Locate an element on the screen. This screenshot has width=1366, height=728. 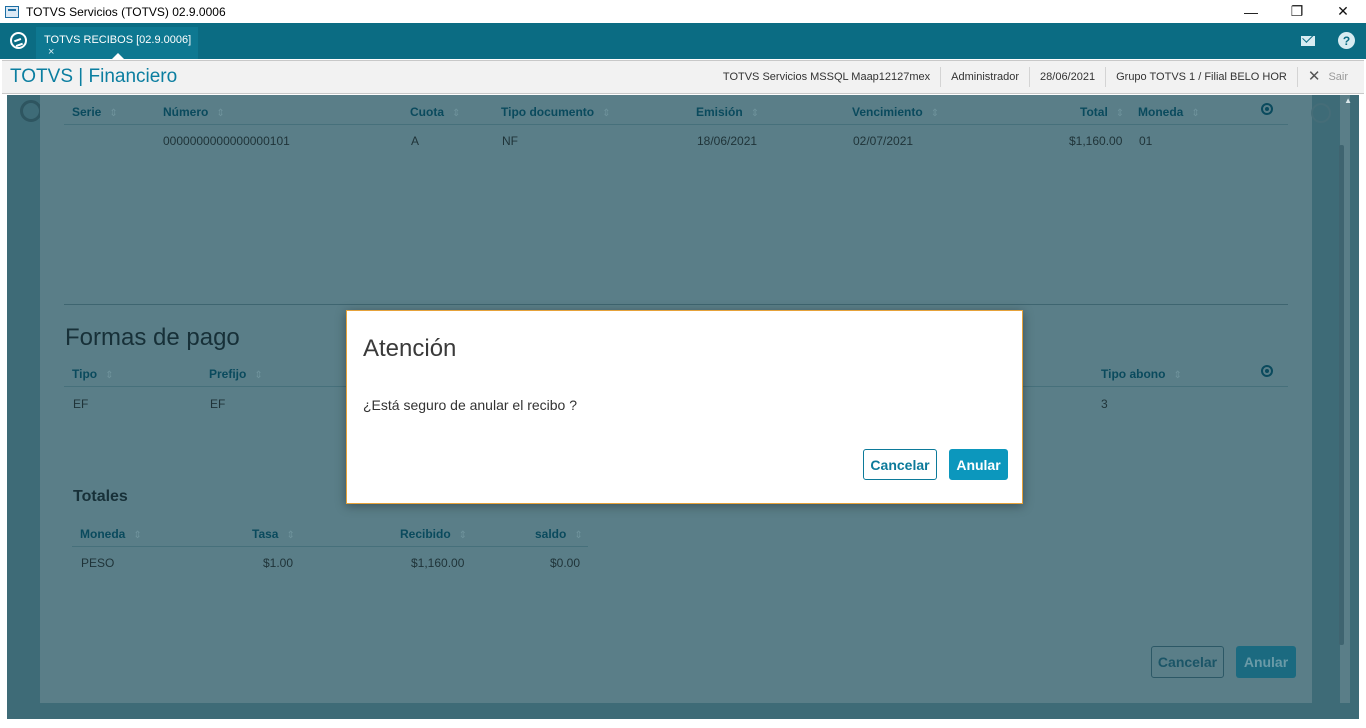
background-user-icon is located at coordinates (1321, 113).